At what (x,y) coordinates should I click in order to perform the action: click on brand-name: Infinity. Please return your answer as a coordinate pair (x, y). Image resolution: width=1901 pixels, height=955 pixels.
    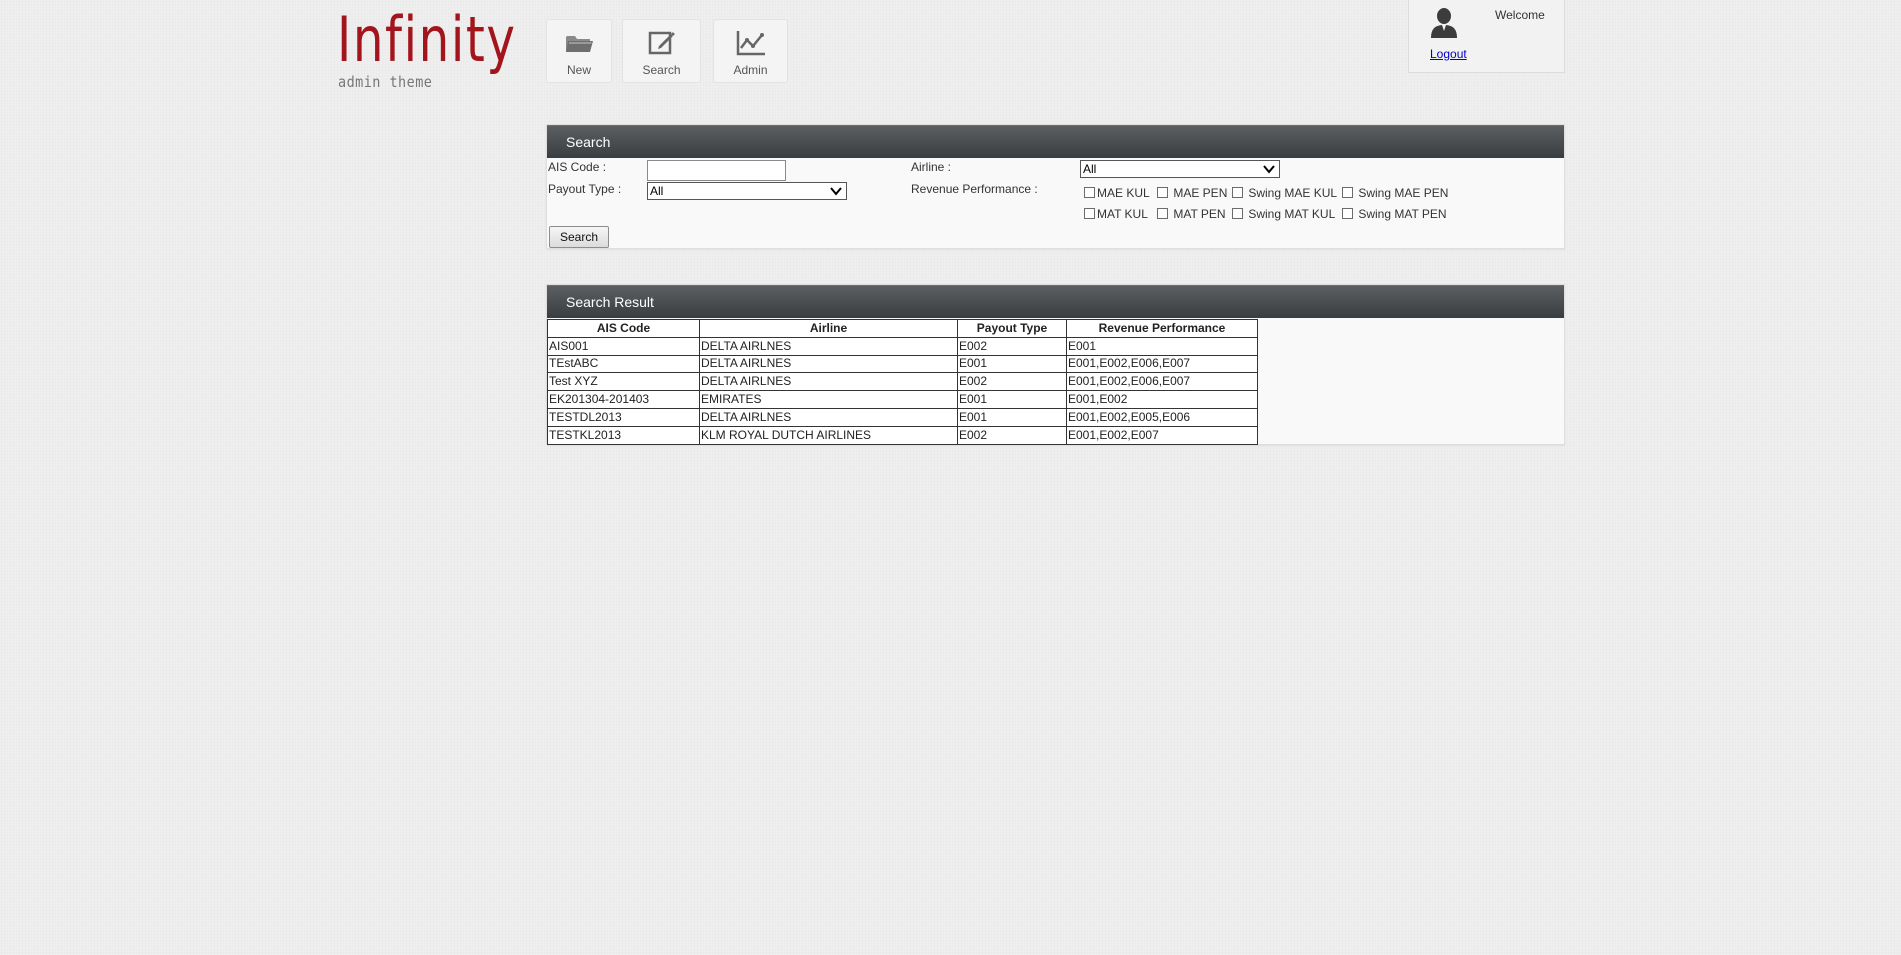
    Looking at the image, I should click on (427, 39).